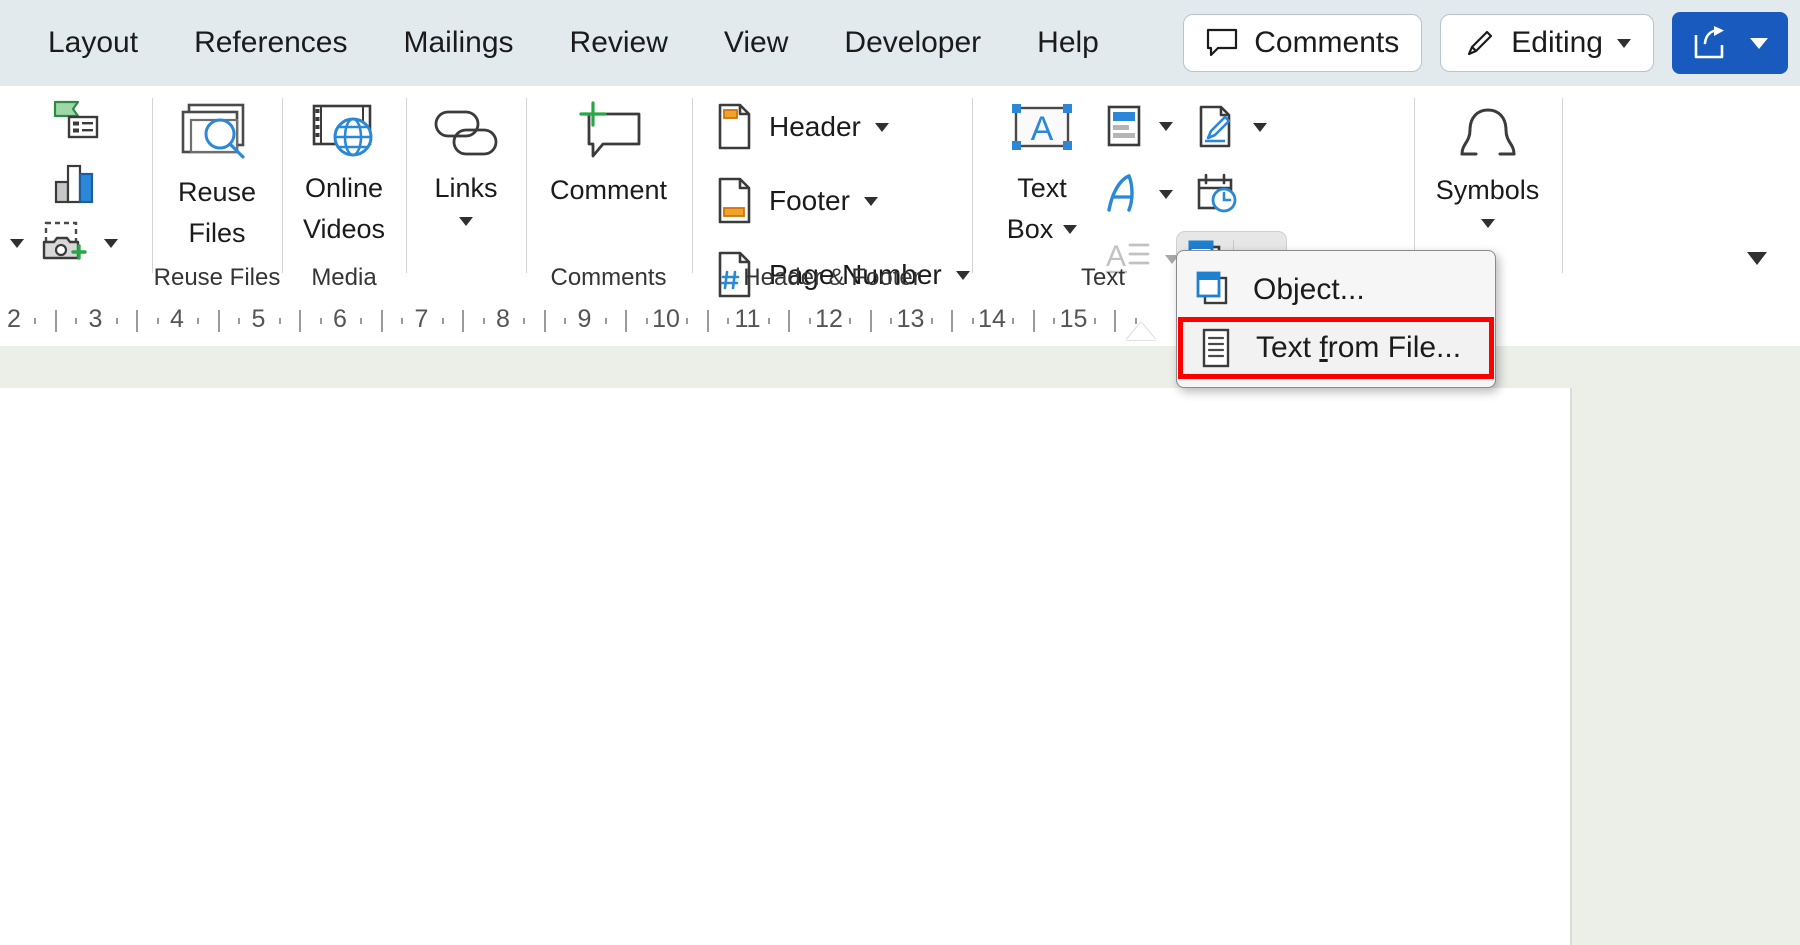  Describe the element at coordinates (466, 188) in the screenshot. I see `links-label: Links` at that location.